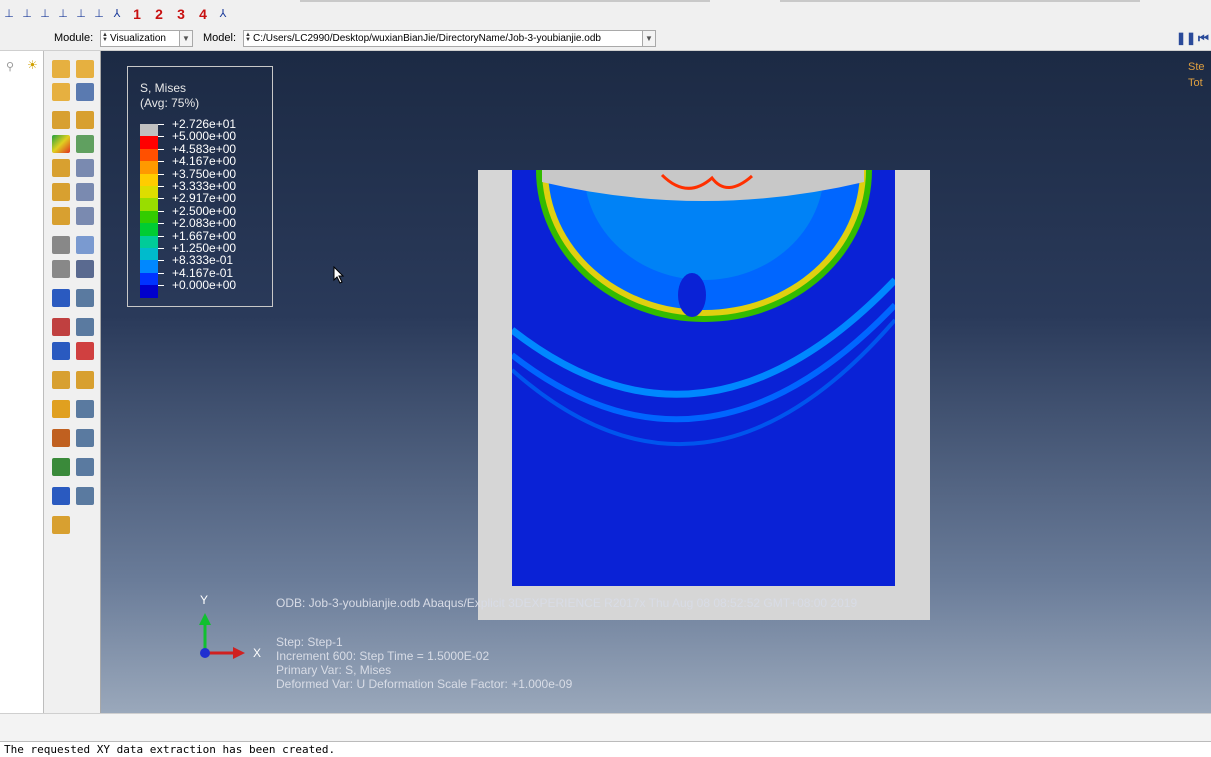 This screenshot has width=1211, height=757. Describe the element at coordinates (137, 14) in the screenshot. I see `view-1-button: 1` at that location.